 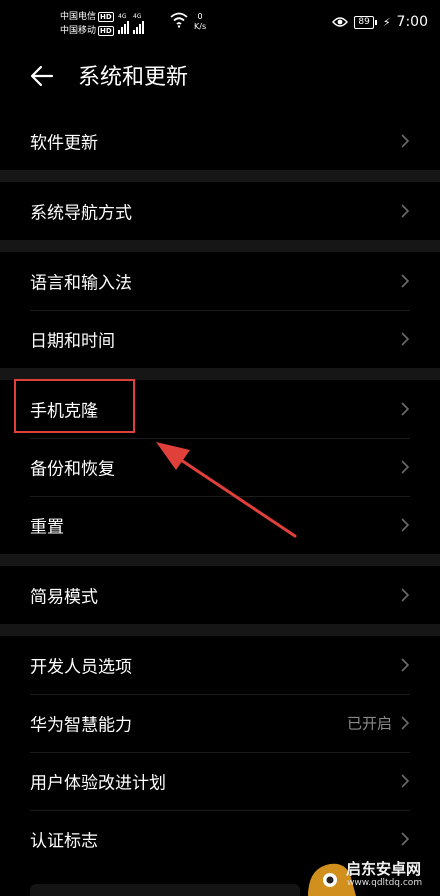 What do you see at coordinates (220, 781) in the screenshot?
I see `setting-user-experience: 用户体验改进计划` at bounding box center [220, 781].